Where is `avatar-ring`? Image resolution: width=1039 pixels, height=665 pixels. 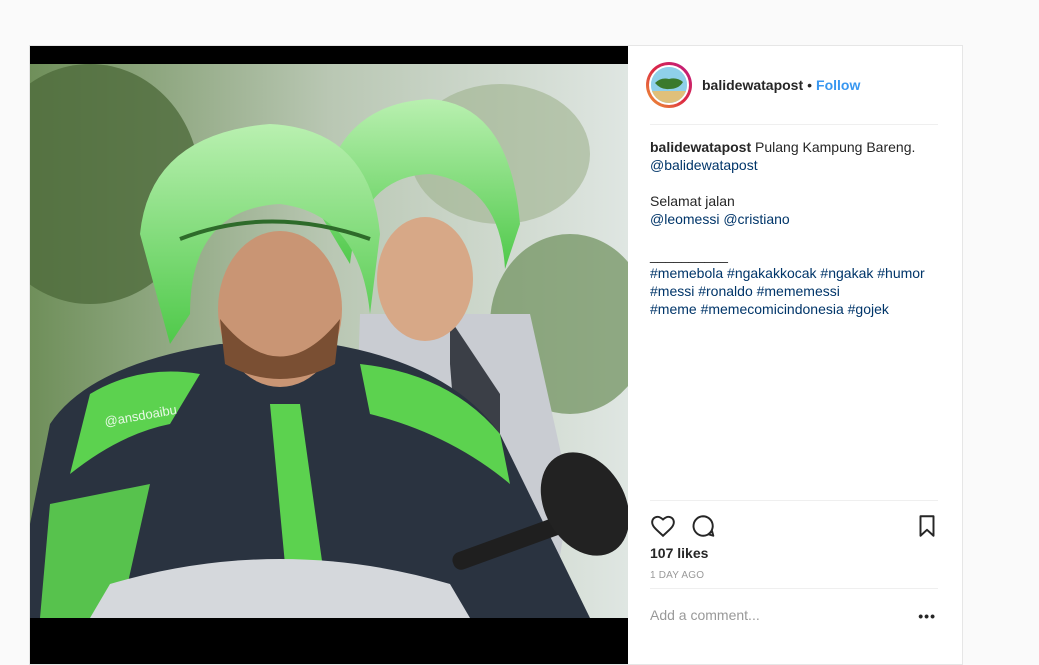 avatar-ring is located at coordinates (669, 85).